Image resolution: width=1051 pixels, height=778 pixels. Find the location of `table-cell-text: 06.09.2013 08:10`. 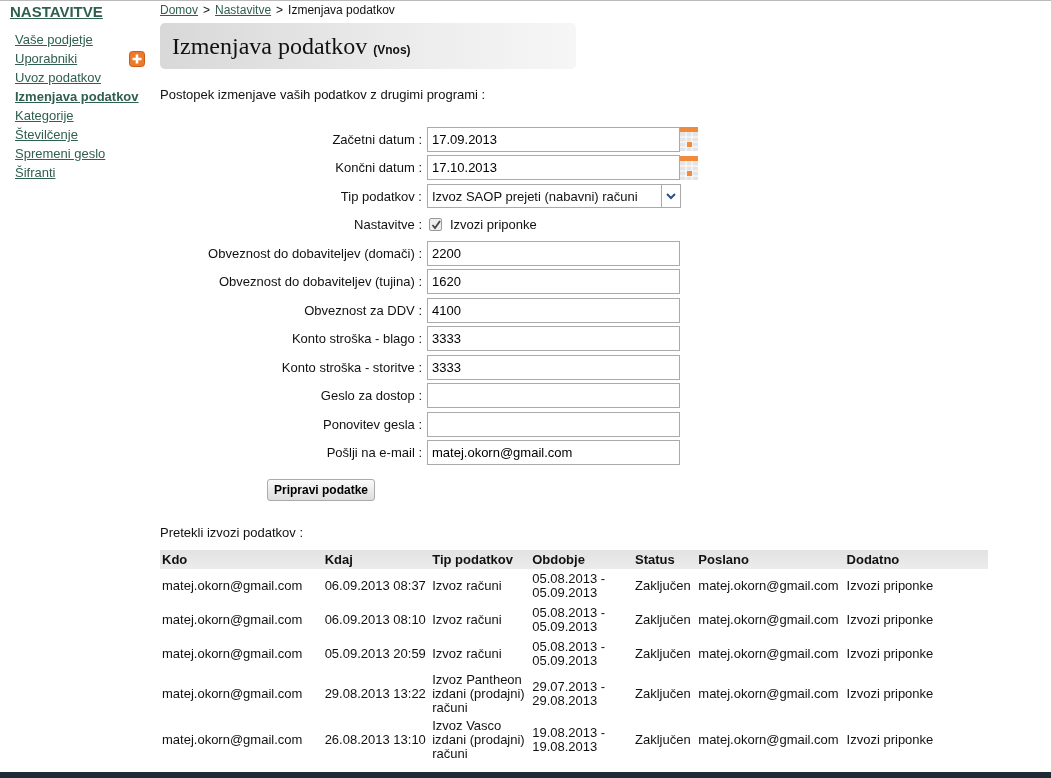

table-cell-text: 06.09.2013 08:10 is located at coordinates (375, 620).